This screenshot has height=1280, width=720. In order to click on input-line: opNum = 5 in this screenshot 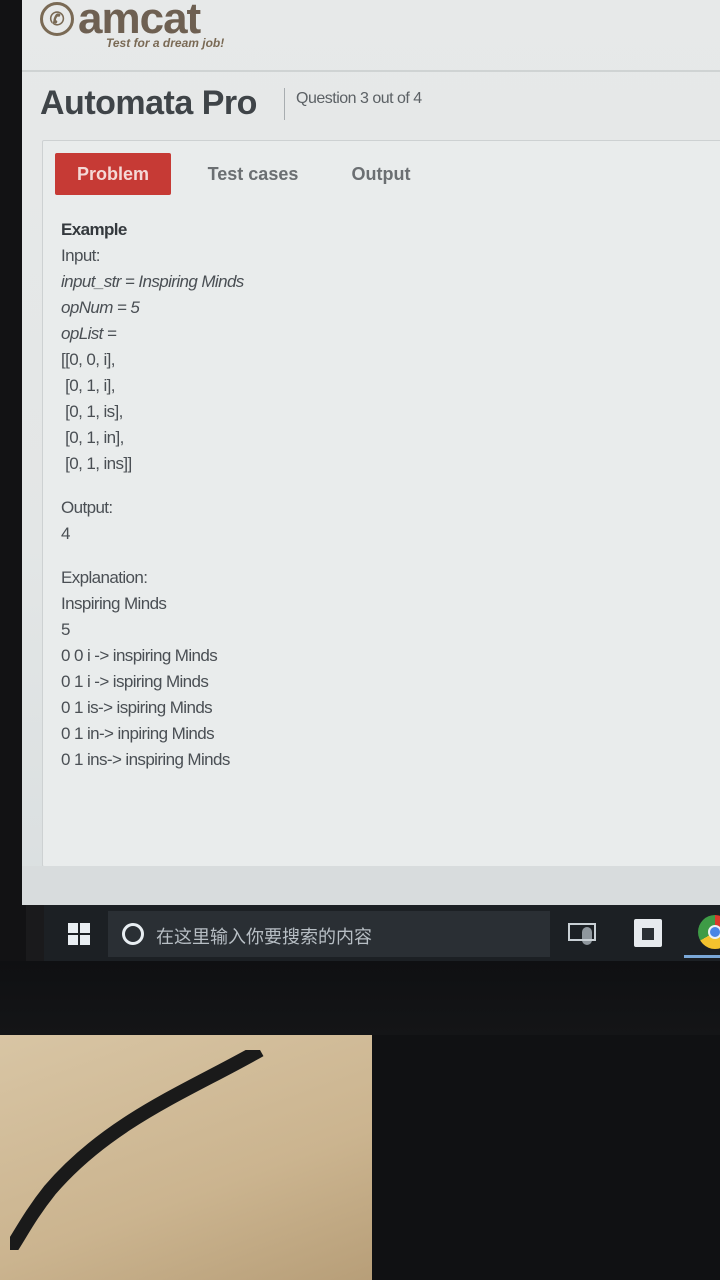, I will do `click(100, 307)`.